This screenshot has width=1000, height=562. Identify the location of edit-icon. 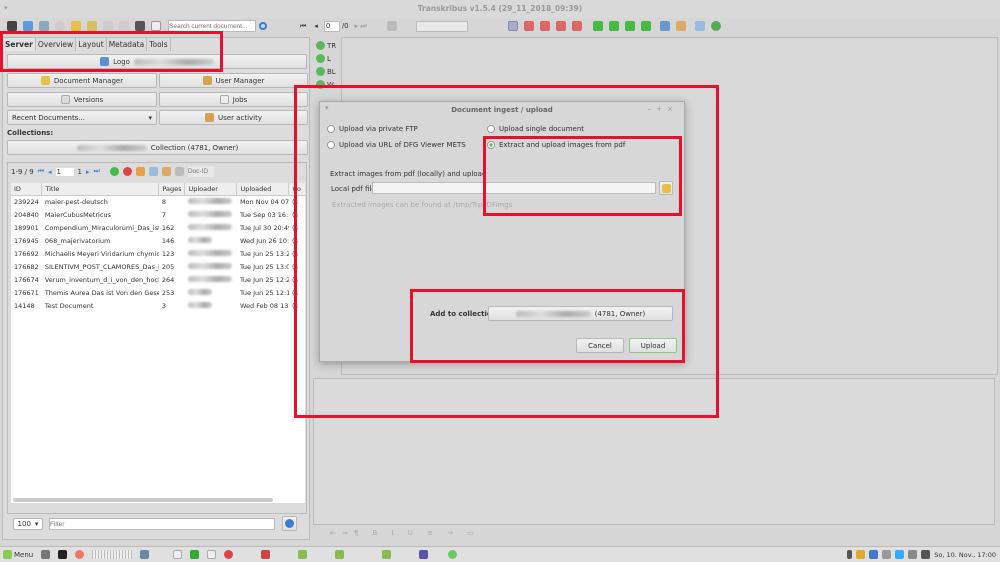
(166, 171).